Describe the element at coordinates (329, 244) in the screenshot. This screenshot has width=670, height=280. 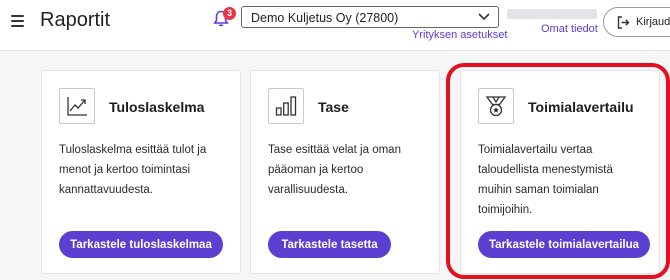
I see `view-balance-sheet-button: Tarkastele tasetta` at that location.